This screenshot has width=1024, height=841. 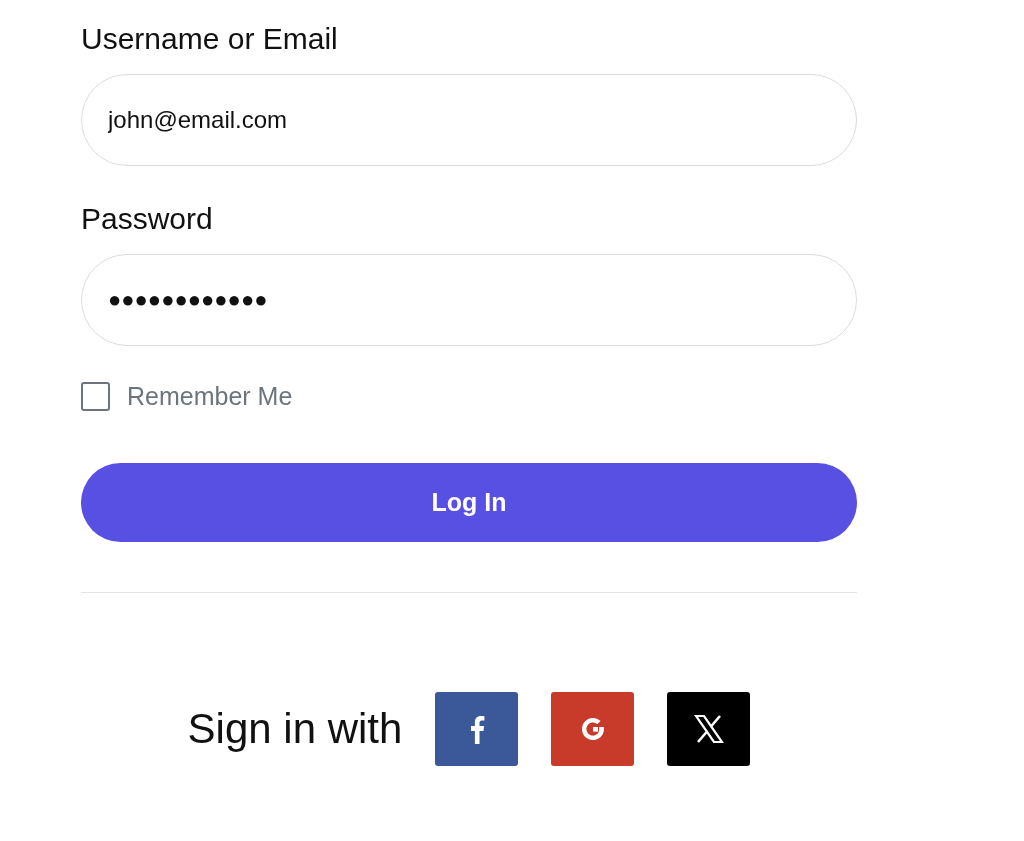 I want to click on facebook-icon, so click(x=476, y=729).